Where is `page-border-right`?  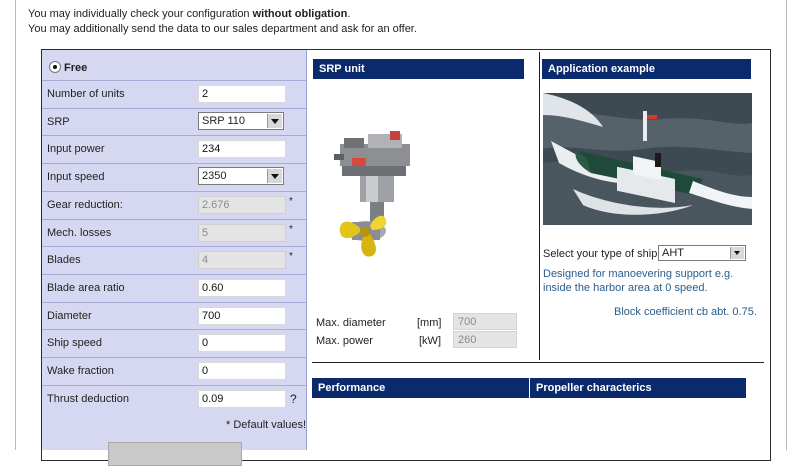 page-border-right is located at coordinates (786, 225).